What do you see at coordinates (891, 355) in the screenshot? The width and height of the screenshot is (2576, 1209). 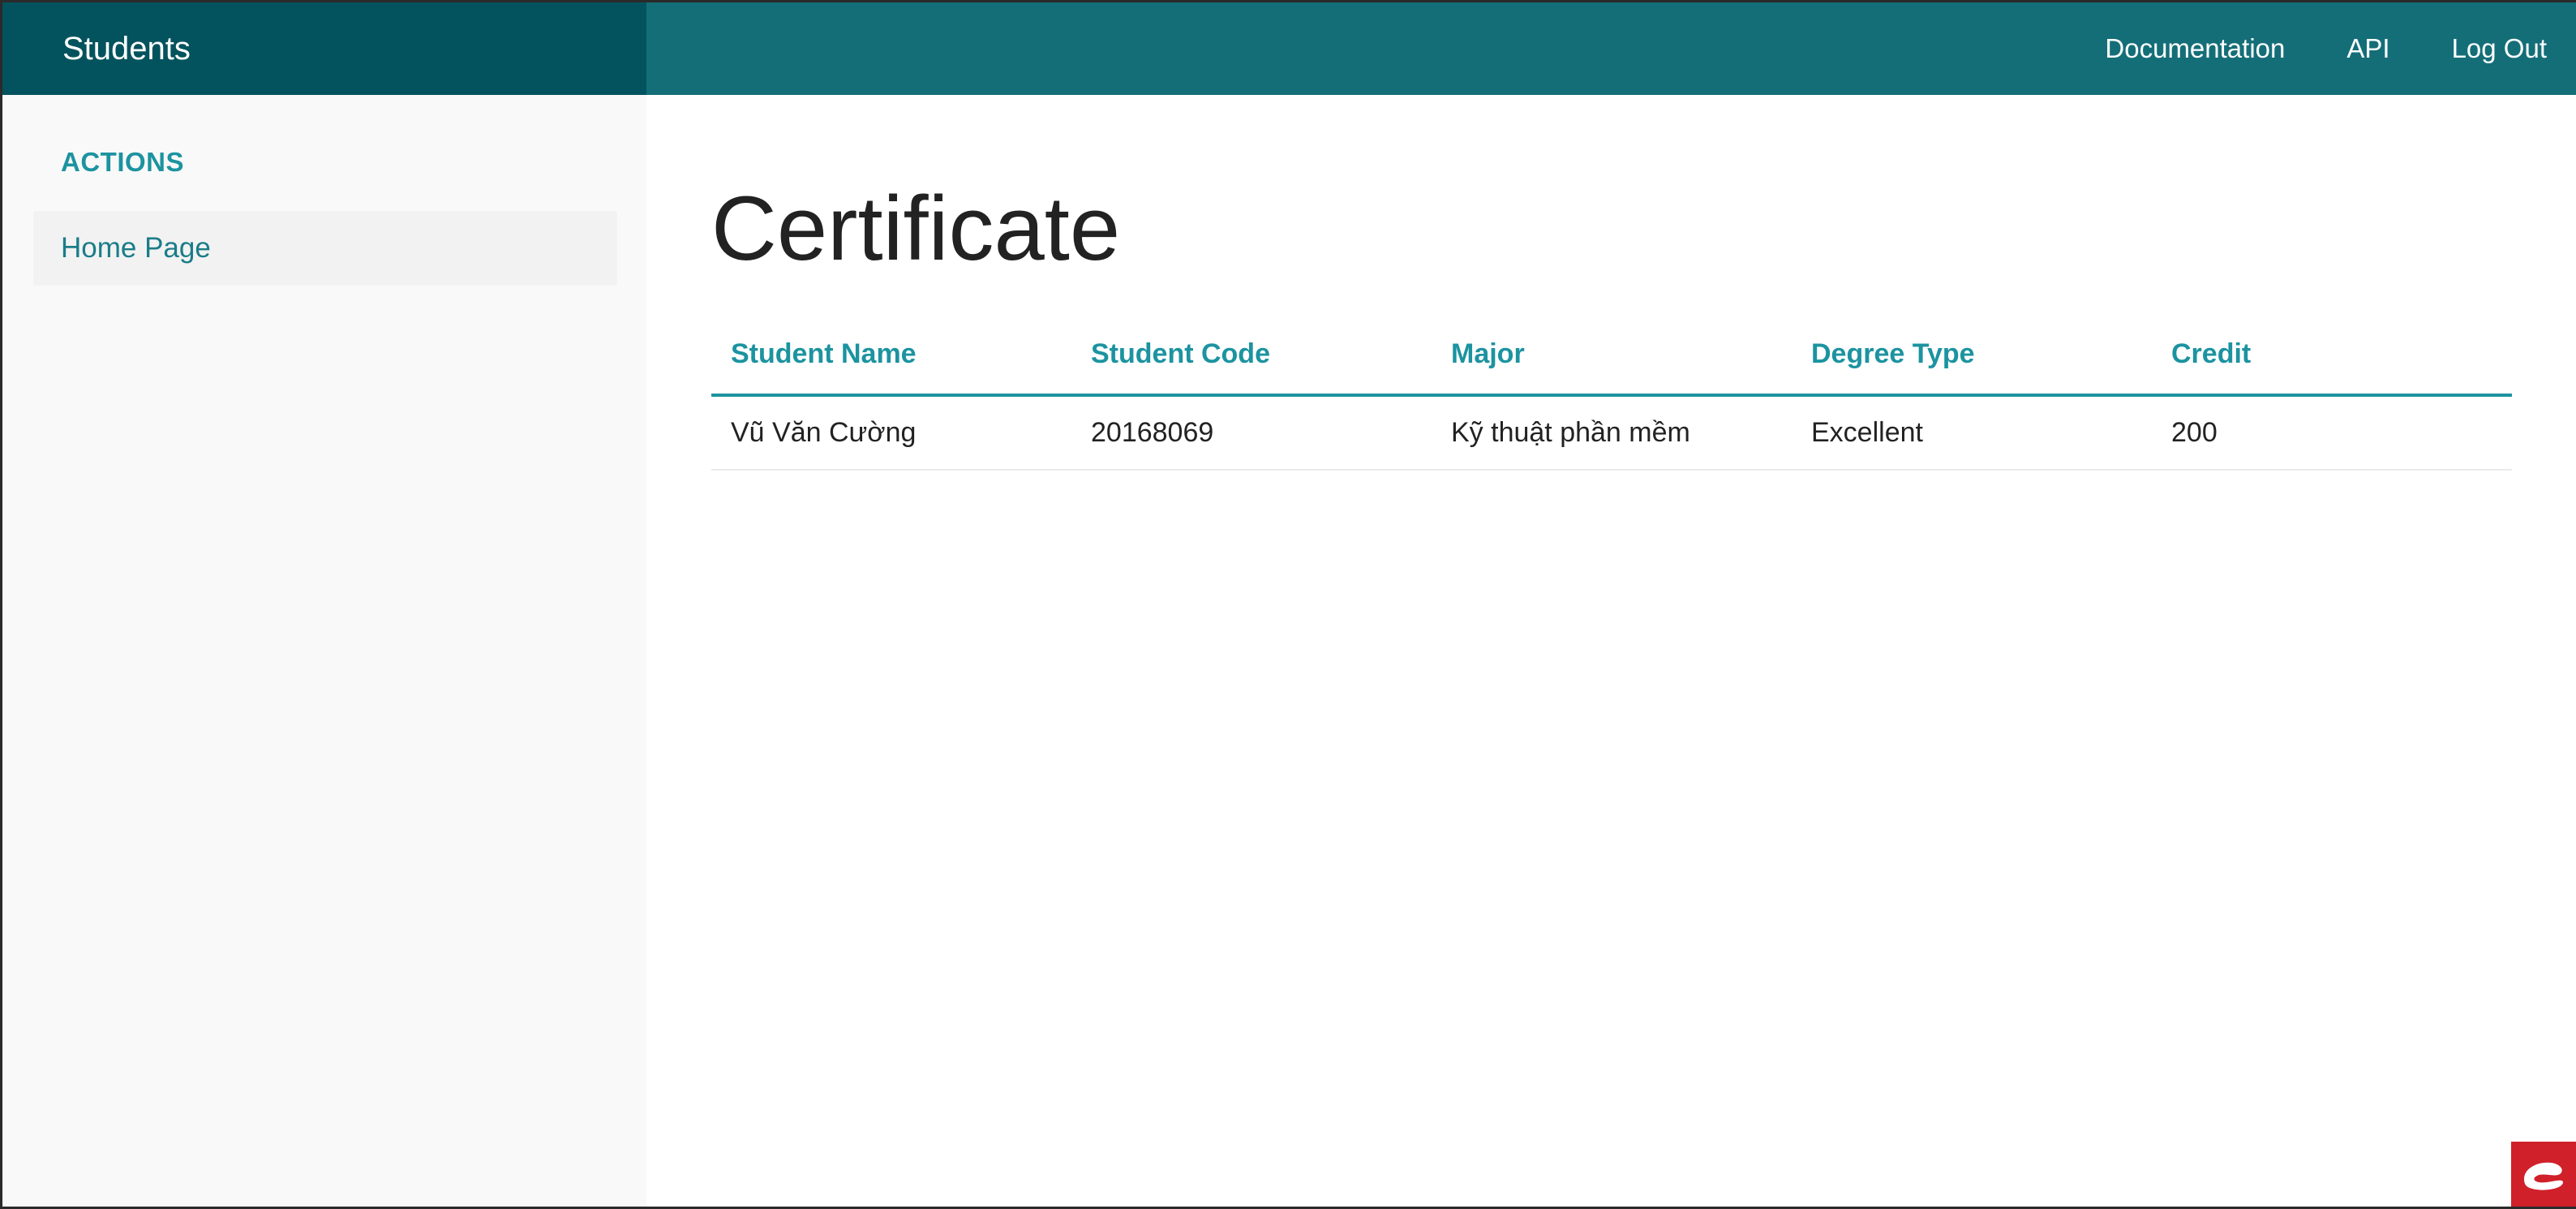 I see `column-header-student-name: Student Name` at bounding box center [891, 355].